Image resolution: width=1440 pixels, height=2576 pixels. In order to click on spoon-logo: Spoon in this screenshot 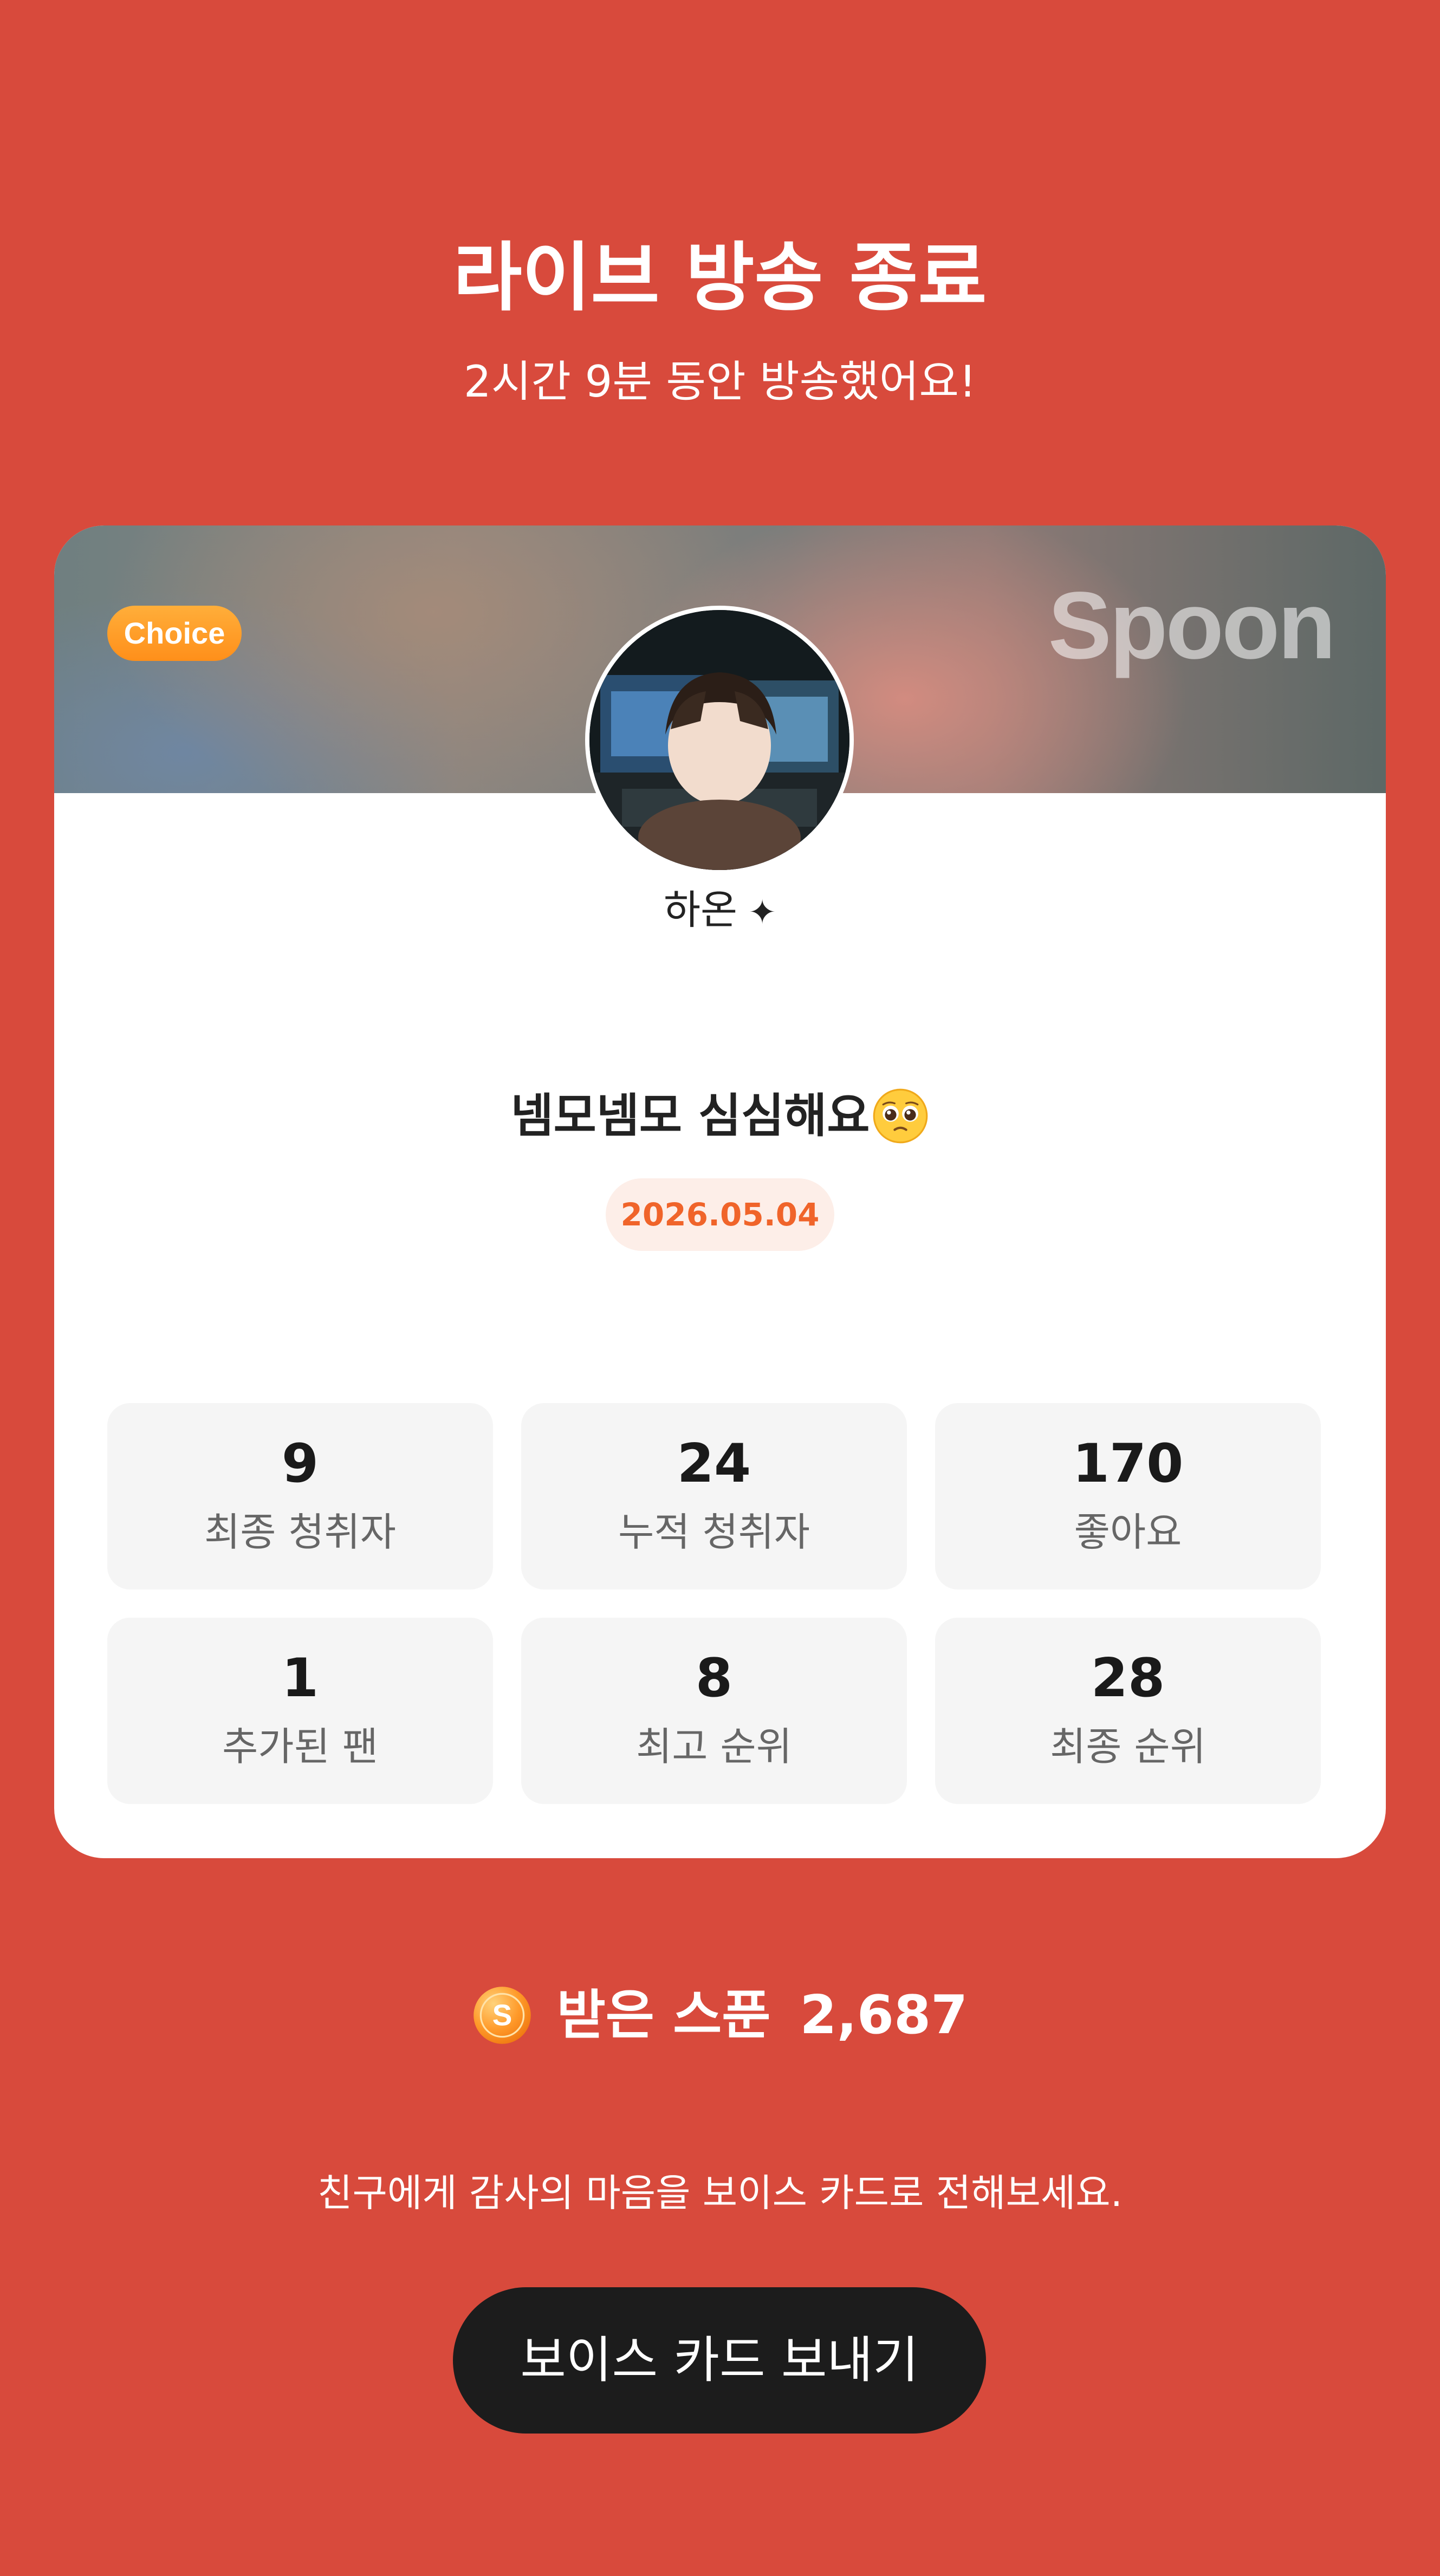, I will do `click(1192, 626)`.